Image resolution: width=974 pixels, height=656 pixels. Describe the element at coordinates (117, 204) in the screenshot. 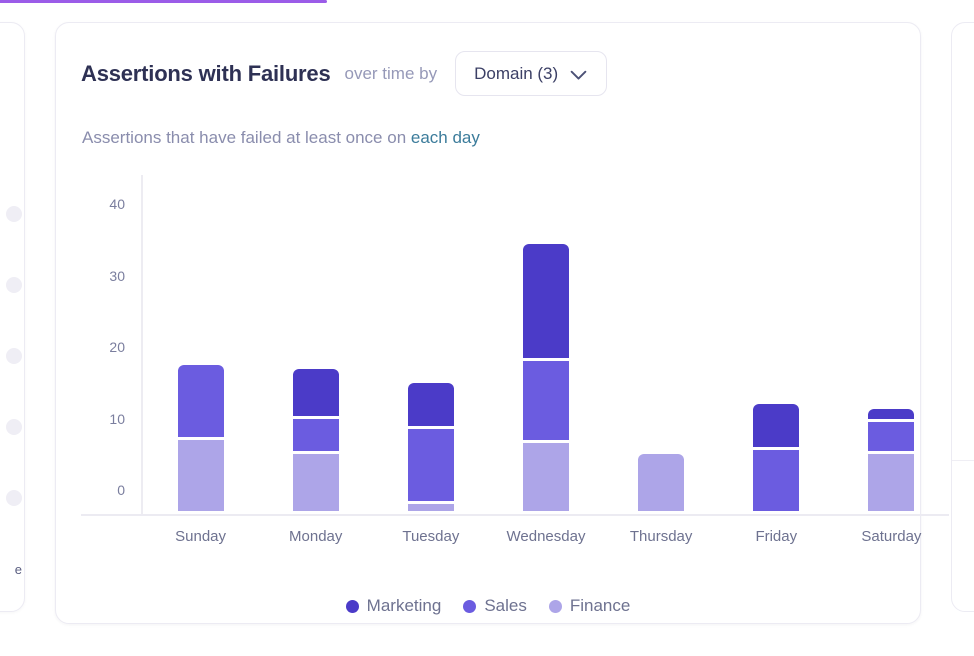

I see `y-axis-tick: 40` at that location.